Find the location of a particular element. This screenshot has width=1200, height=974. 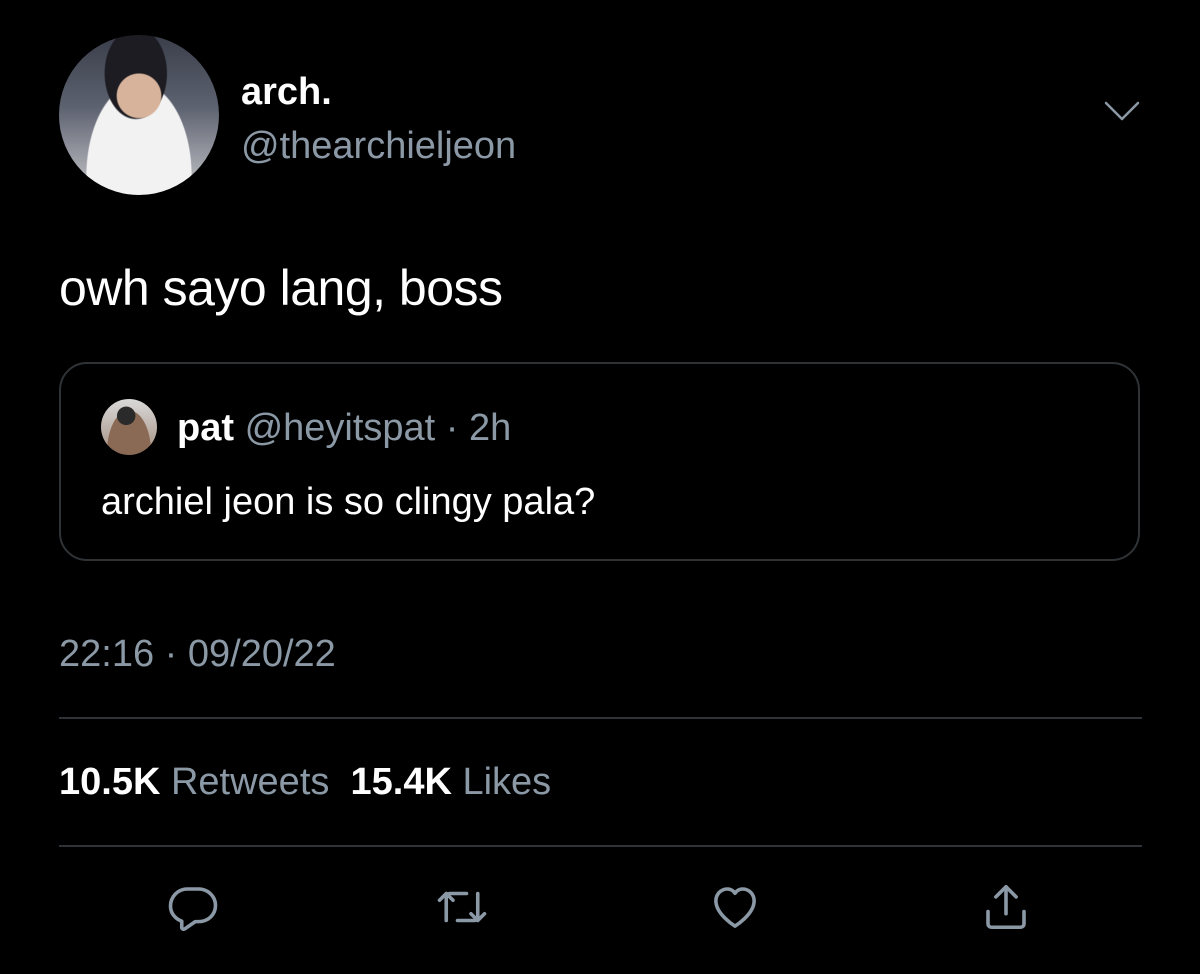

retweets-stat: 10.5K Retweets is located at coordinates (194, 782).